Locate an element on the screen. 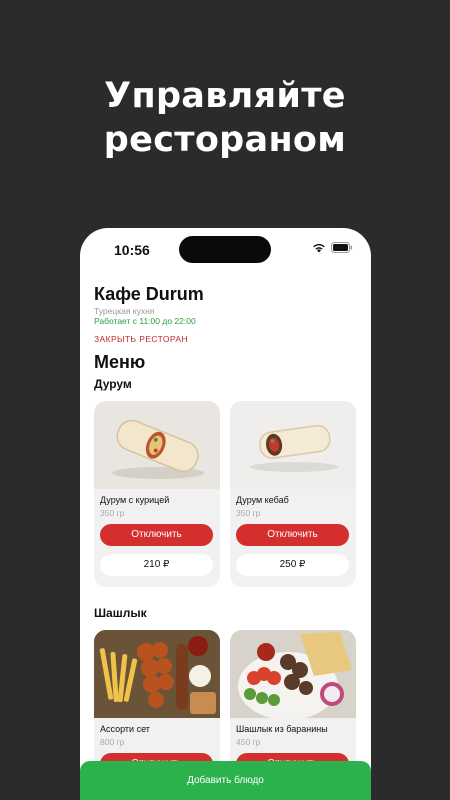 The height and width of the screenshot is (800, 450). close-restaurant-button: ЗАКРЫТЬ РЕСТОРАН is located at coordinates (141, 339).